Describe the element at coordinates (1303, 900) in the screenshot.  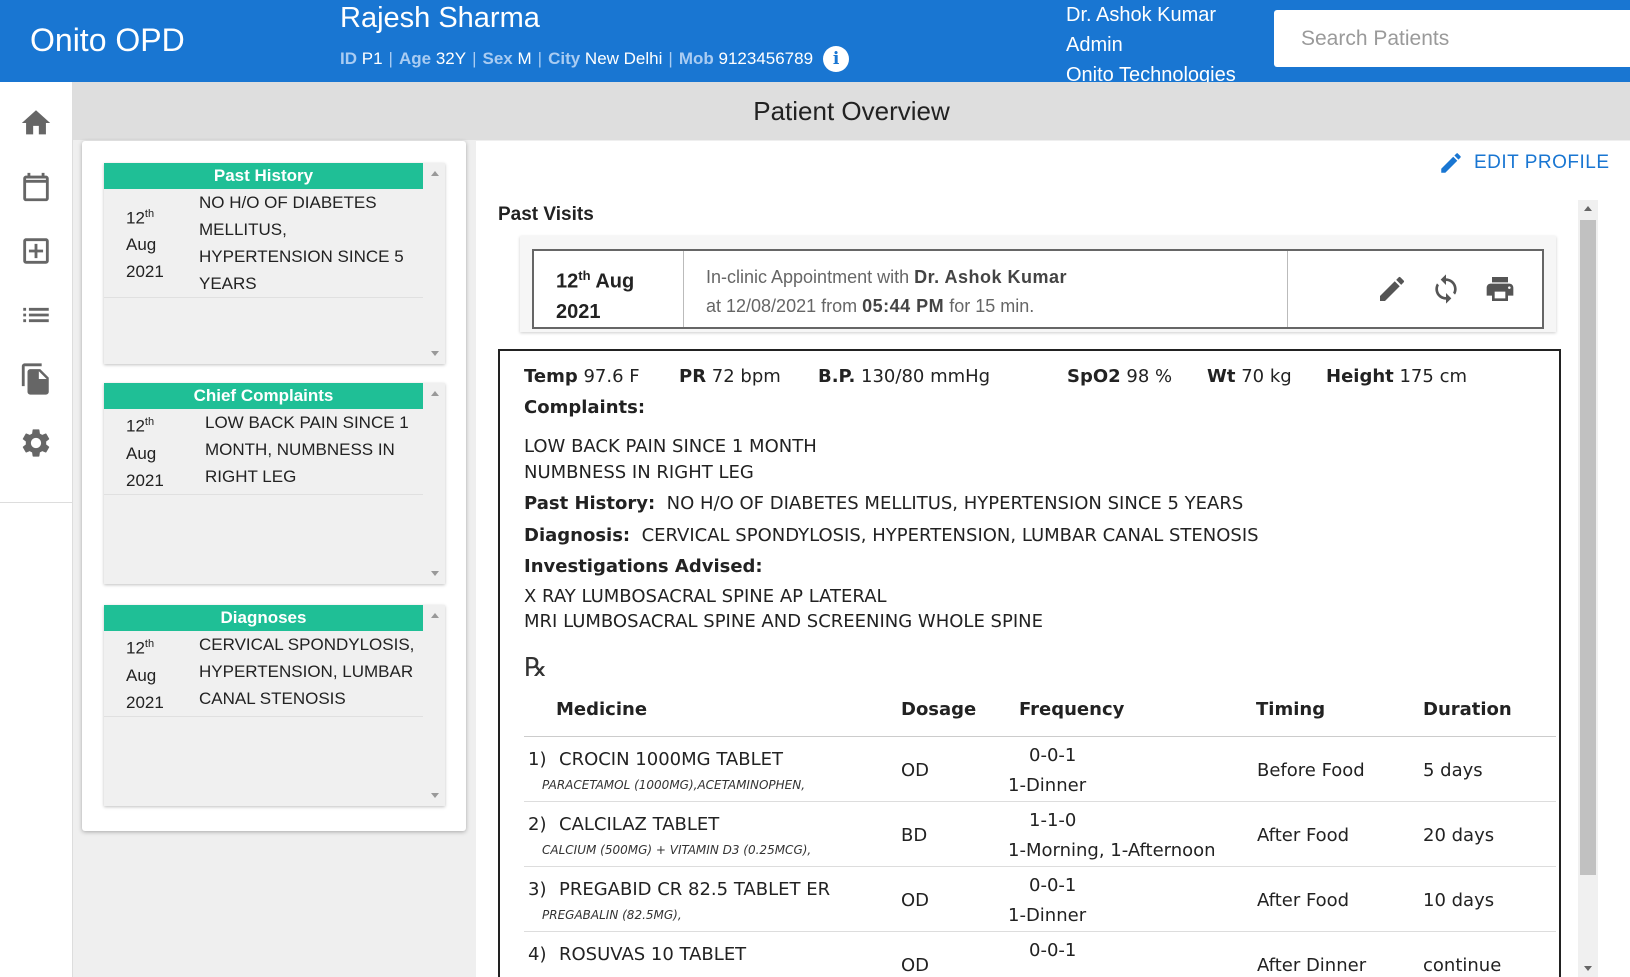
I see `med-timing: After Food` at that location.